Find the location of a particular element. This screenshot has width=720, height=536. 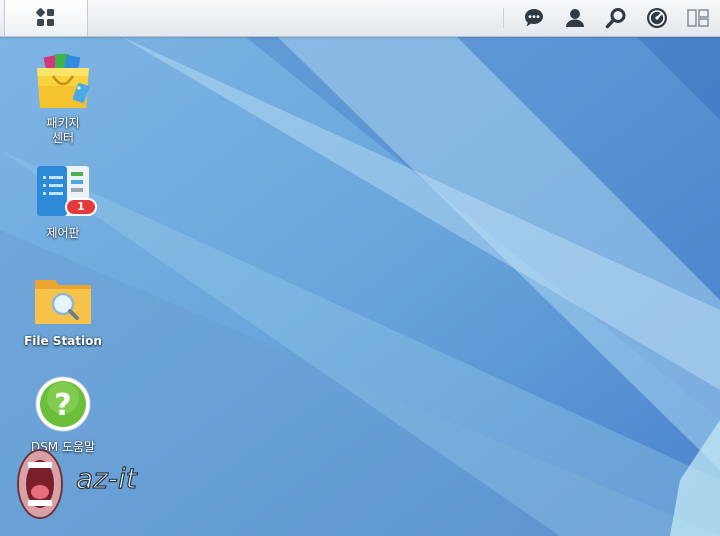

shortcut-control-panel: 1 제어판 is located at coordinates (63, 200).